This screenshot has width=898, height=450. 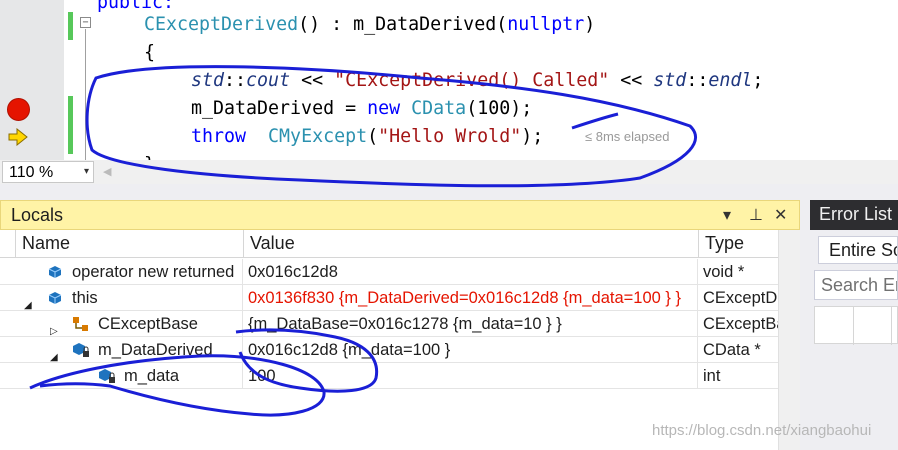 What do you see at coordinates (85, 22) in the screenshot?
I see `collapse-icon: −` at bounding box center [85, 22].